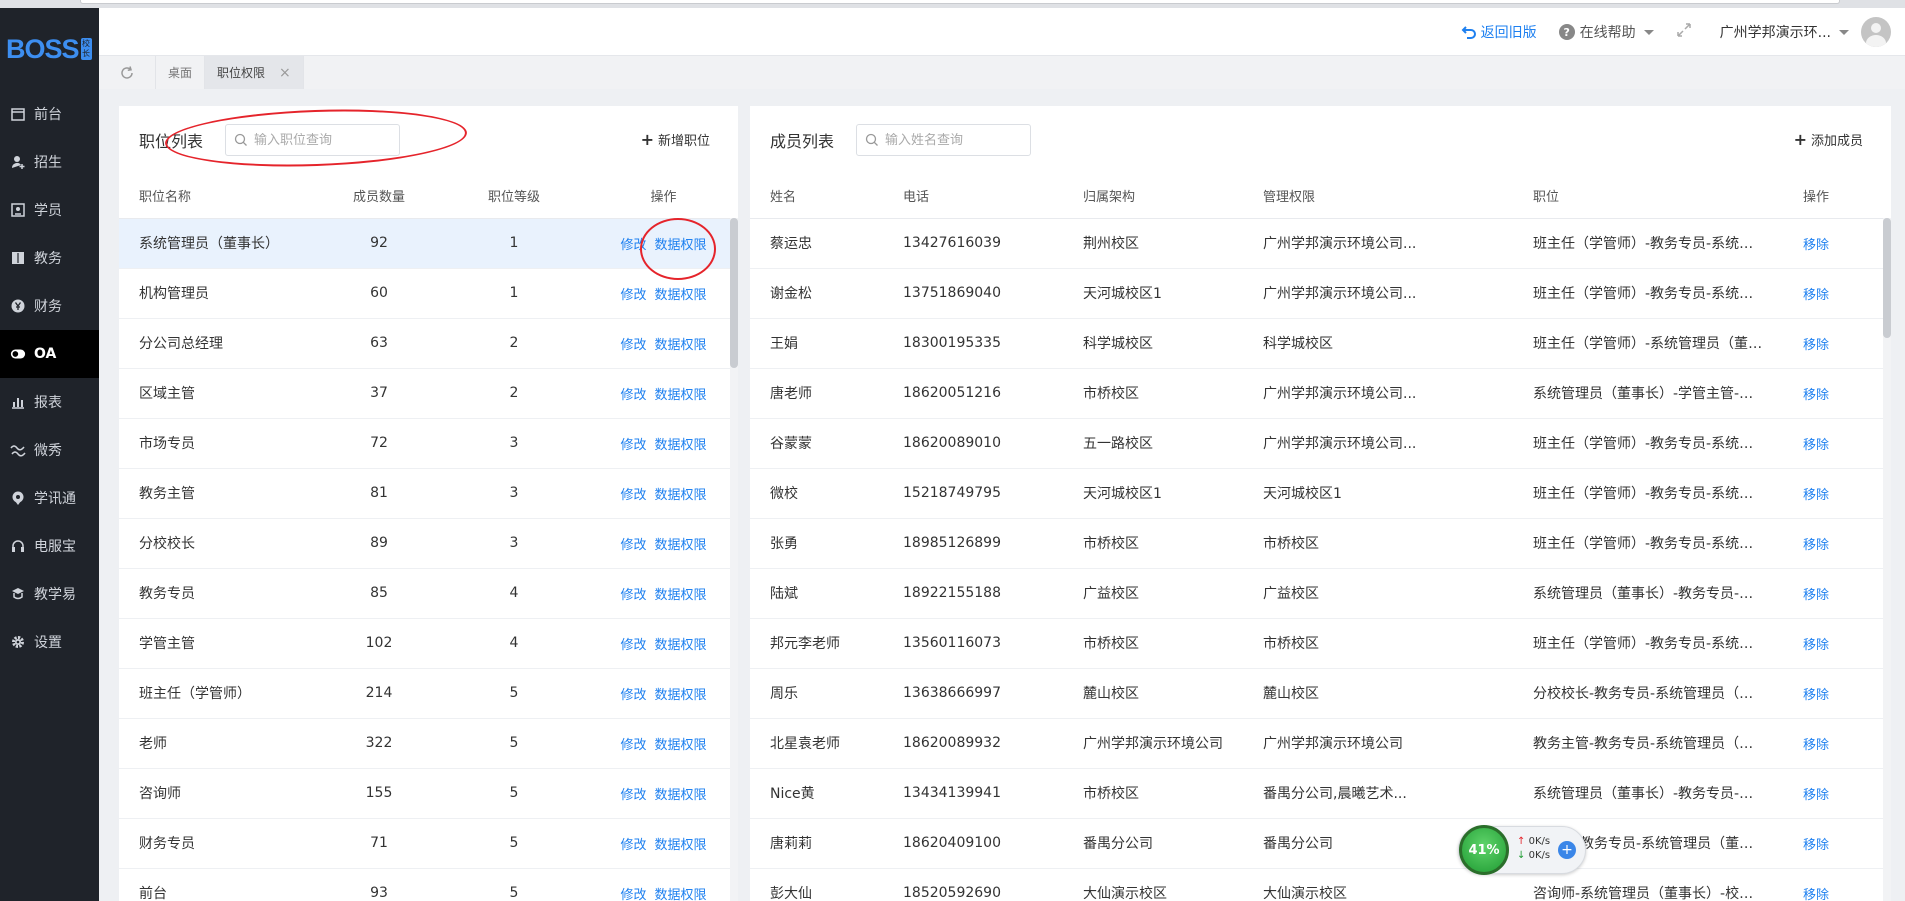 This screenshot has height=901, width=1905. What do you see at coordinates (428, 693) in the screenshot?
I see `table-row: 班主任（学管师） 214 5 修改 数据权限` at bounding box center [428, 693].